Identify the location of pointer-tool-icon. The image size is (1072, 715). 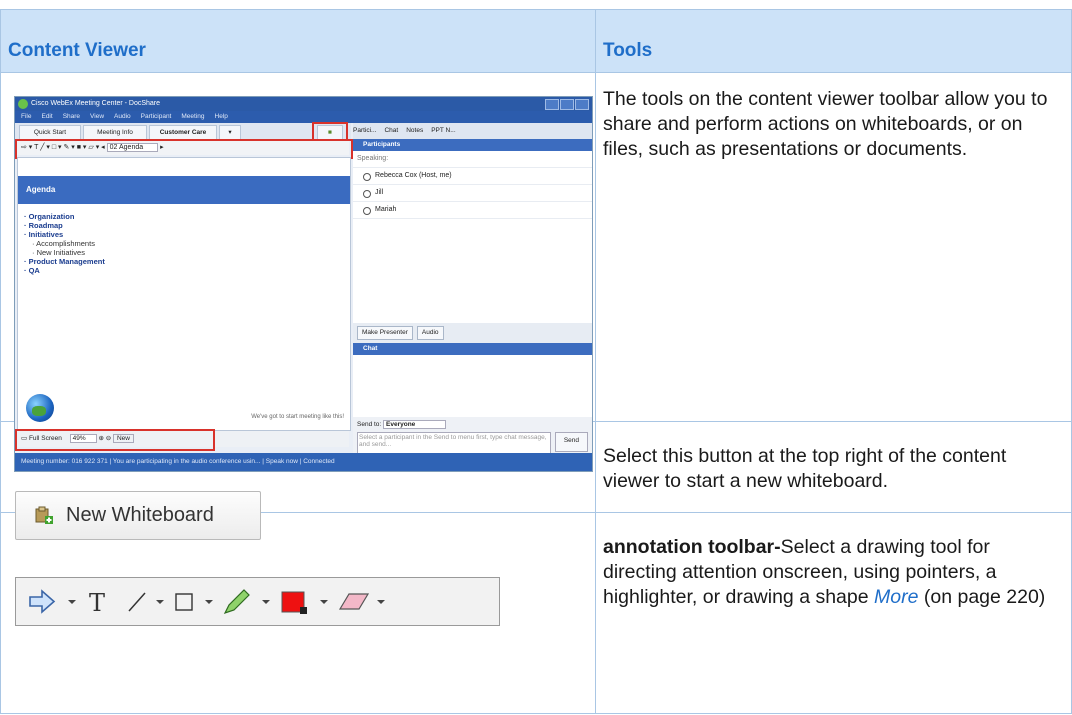
(42, 601).